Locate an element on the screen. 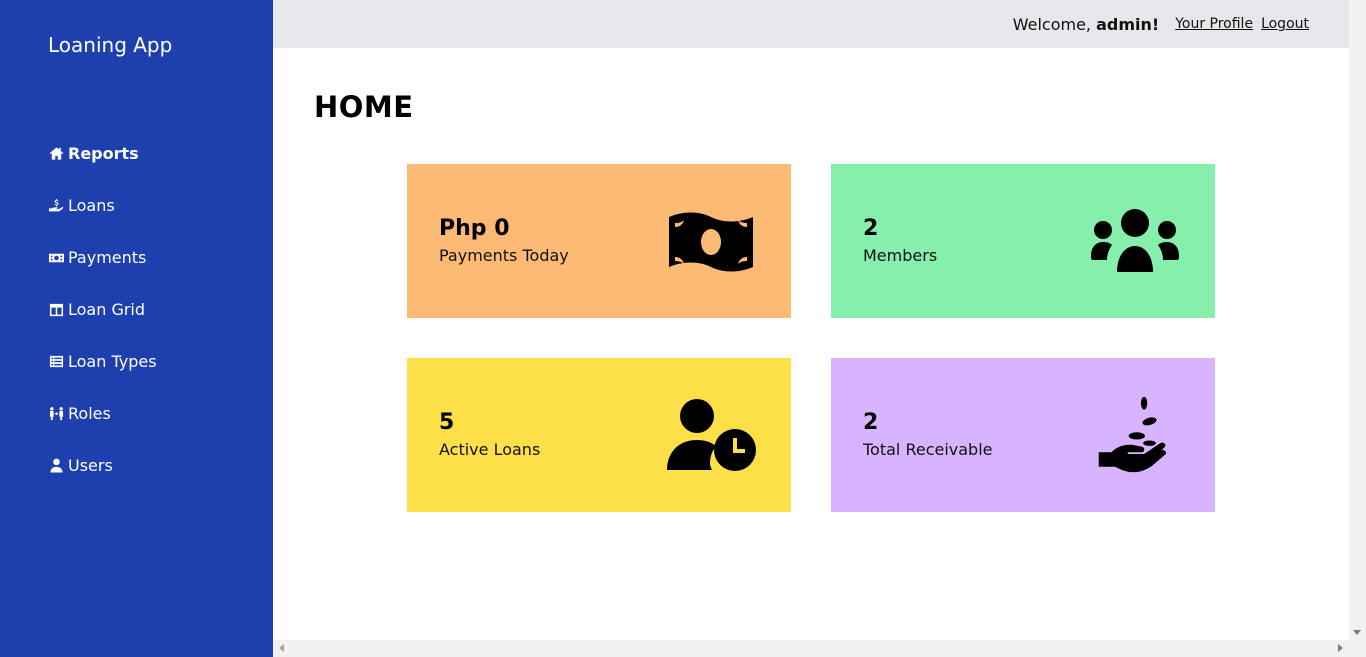  card-text: 5 Active Loans is located at coordinates (489, 435).